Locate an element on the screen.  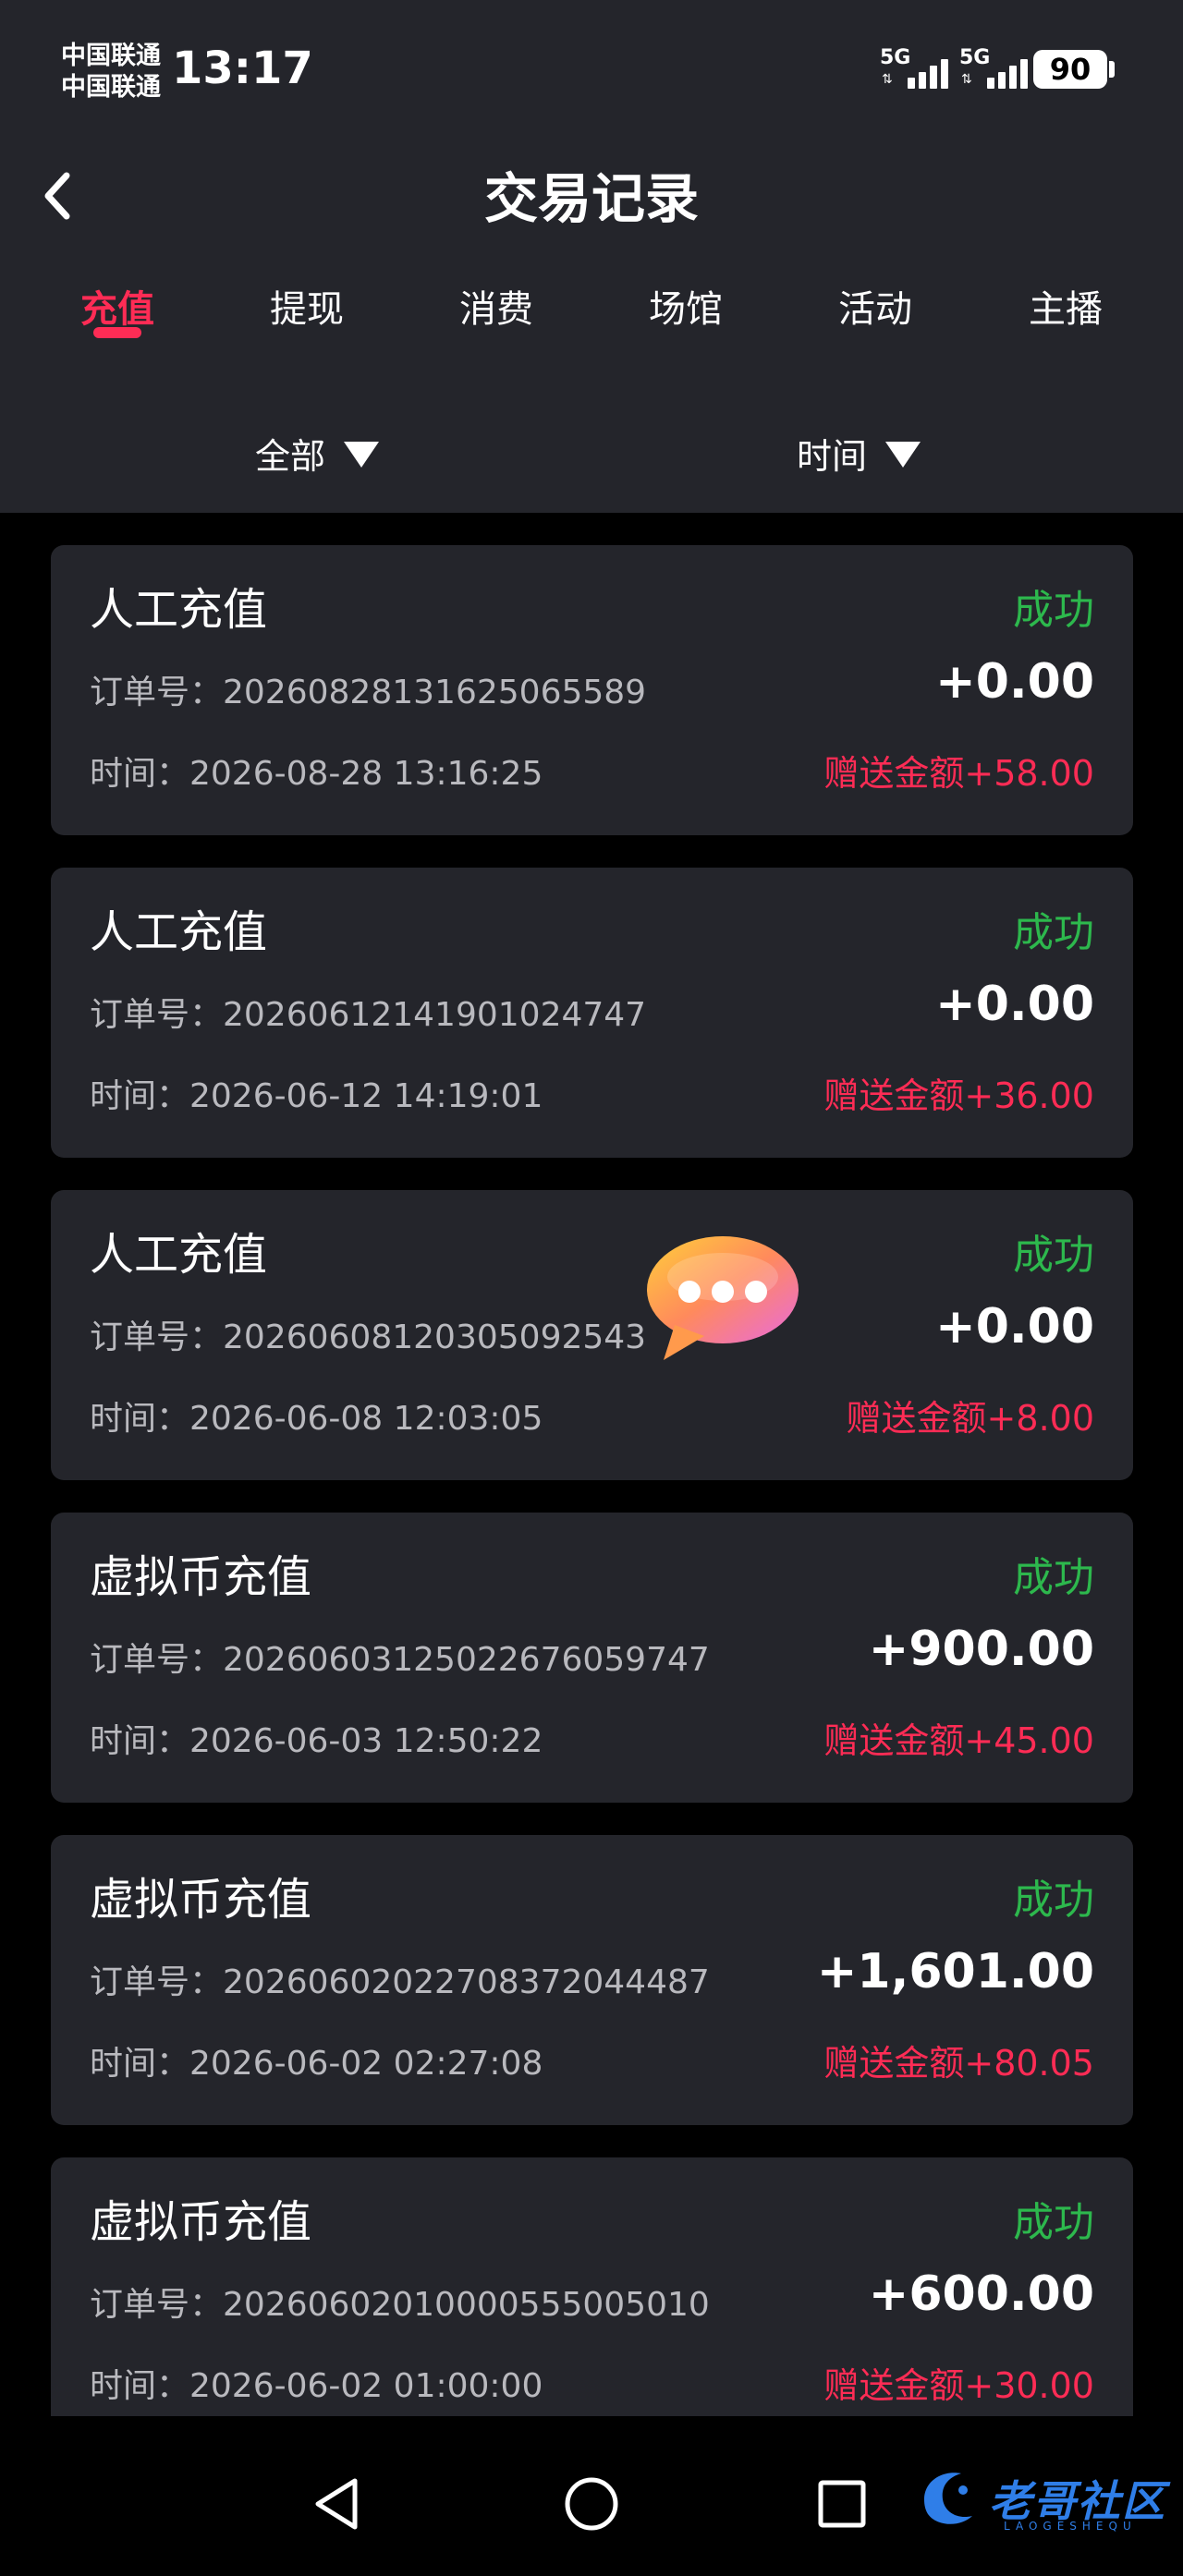
chat-bubble-icon is located at coordinates (723, 1298).